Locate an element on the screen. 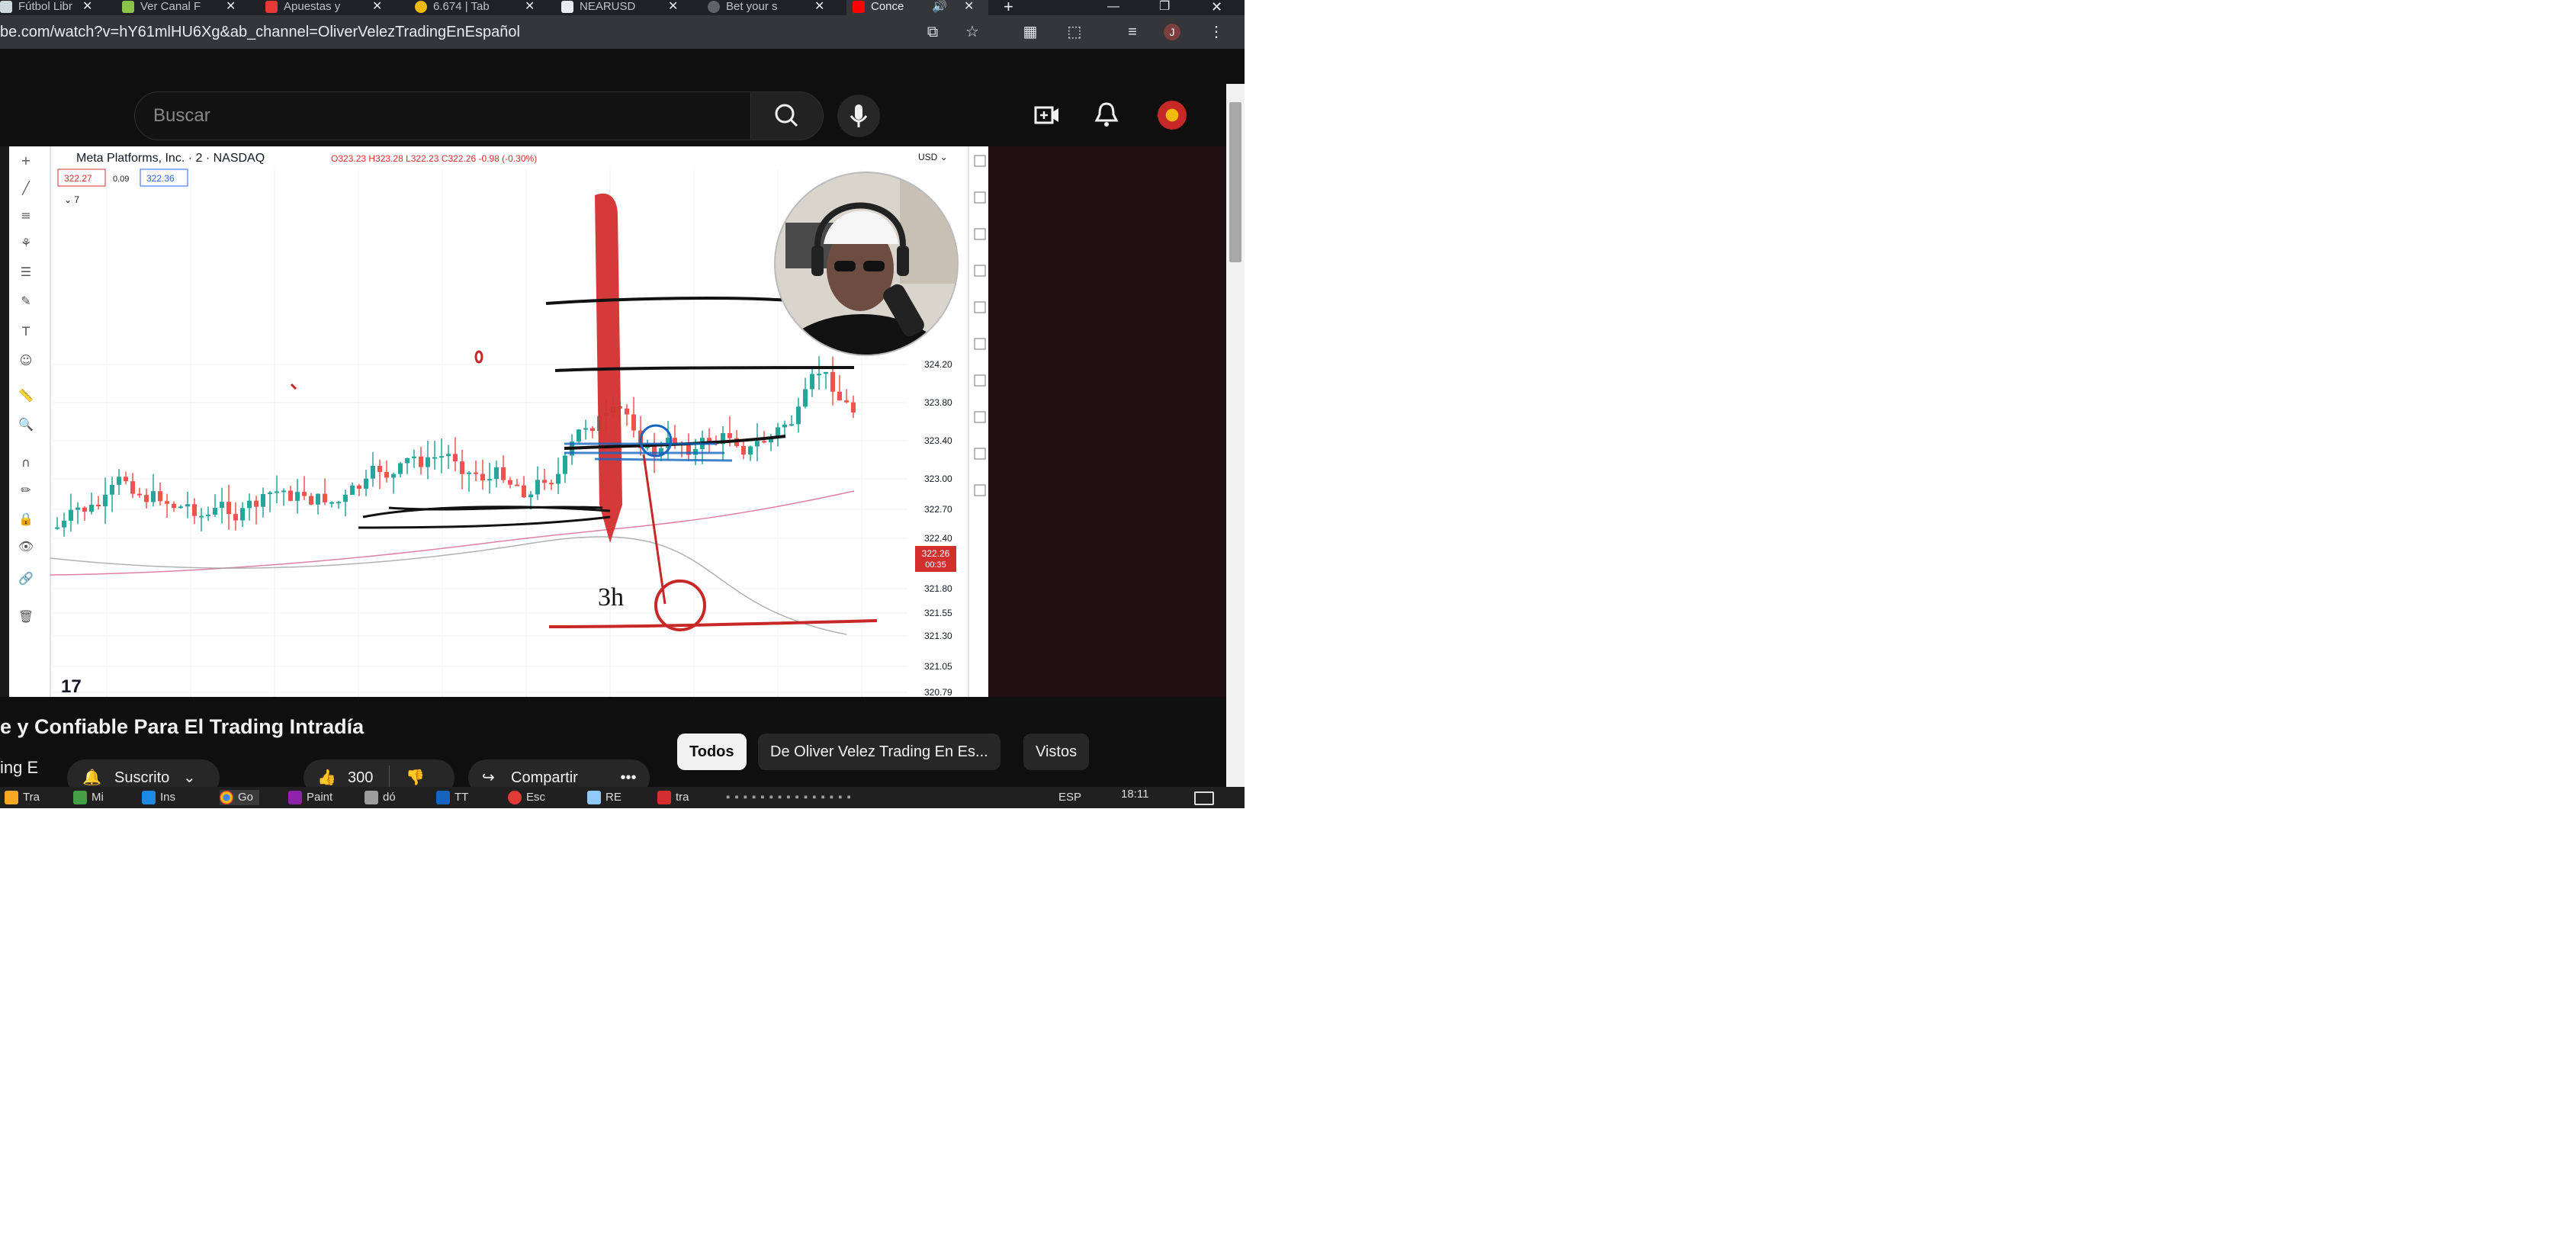 This screenshot has height=1252, width=2576. speaker-icon: 🔊 is located at coordinates (939, 7).